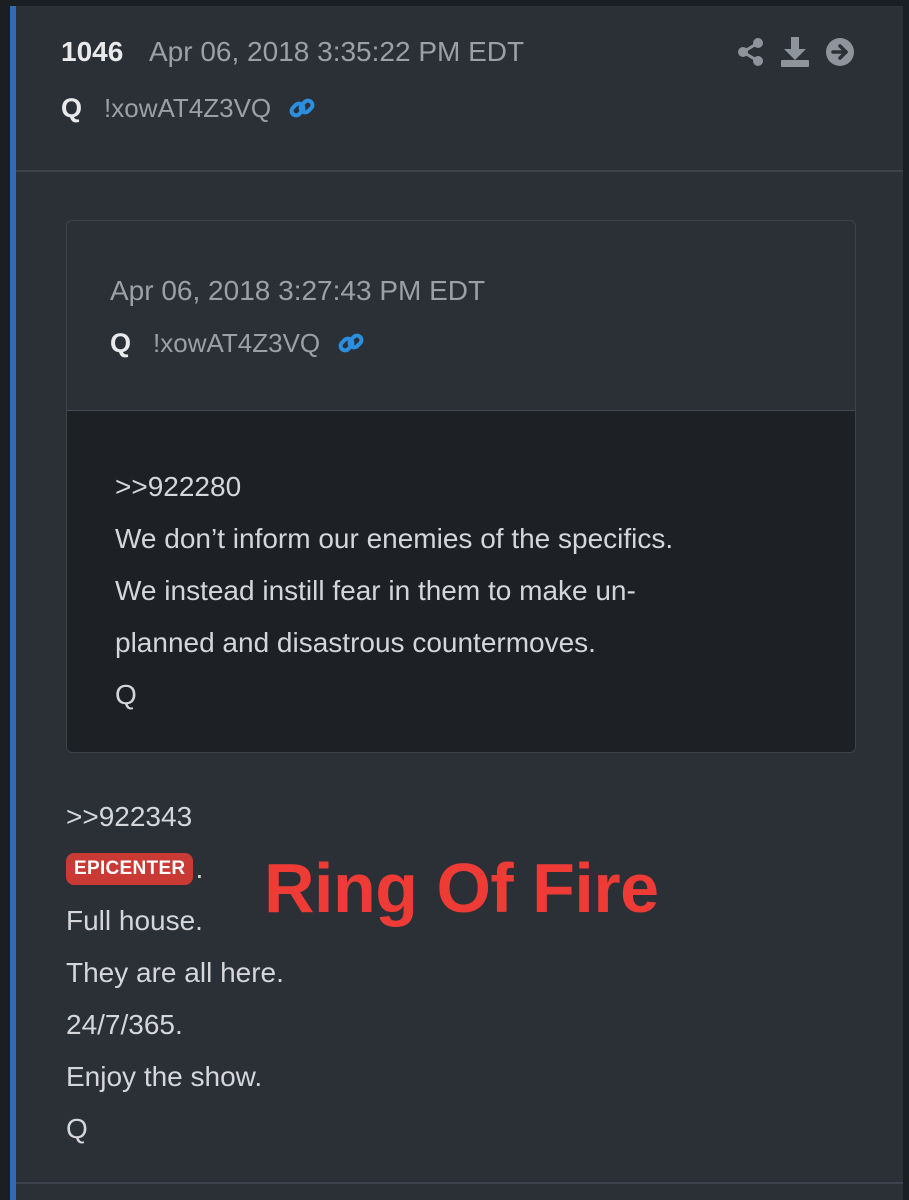 The width and height of the screenshot is (909, 1200). I want to click on body-text-line: Full house., so click(134, 920).